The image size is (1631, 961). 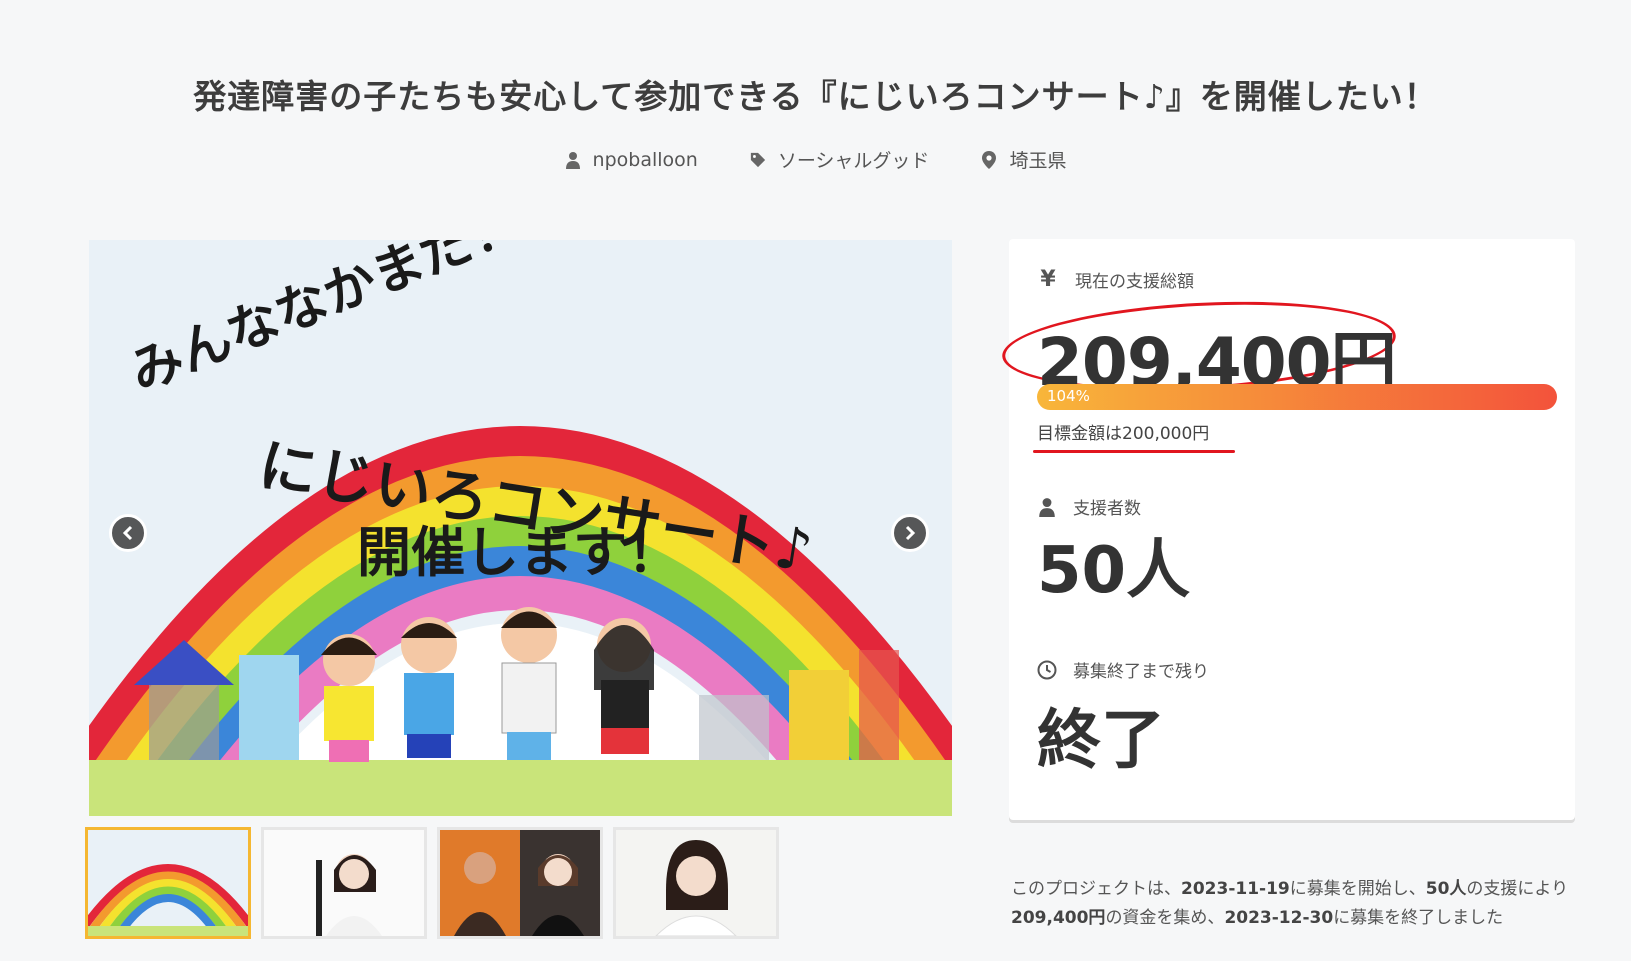 What do you see at coordinates (1165, 918) in the screenshot?
I see `summary-text-4: の資金を集め、` at bounding box center [1165, 918].